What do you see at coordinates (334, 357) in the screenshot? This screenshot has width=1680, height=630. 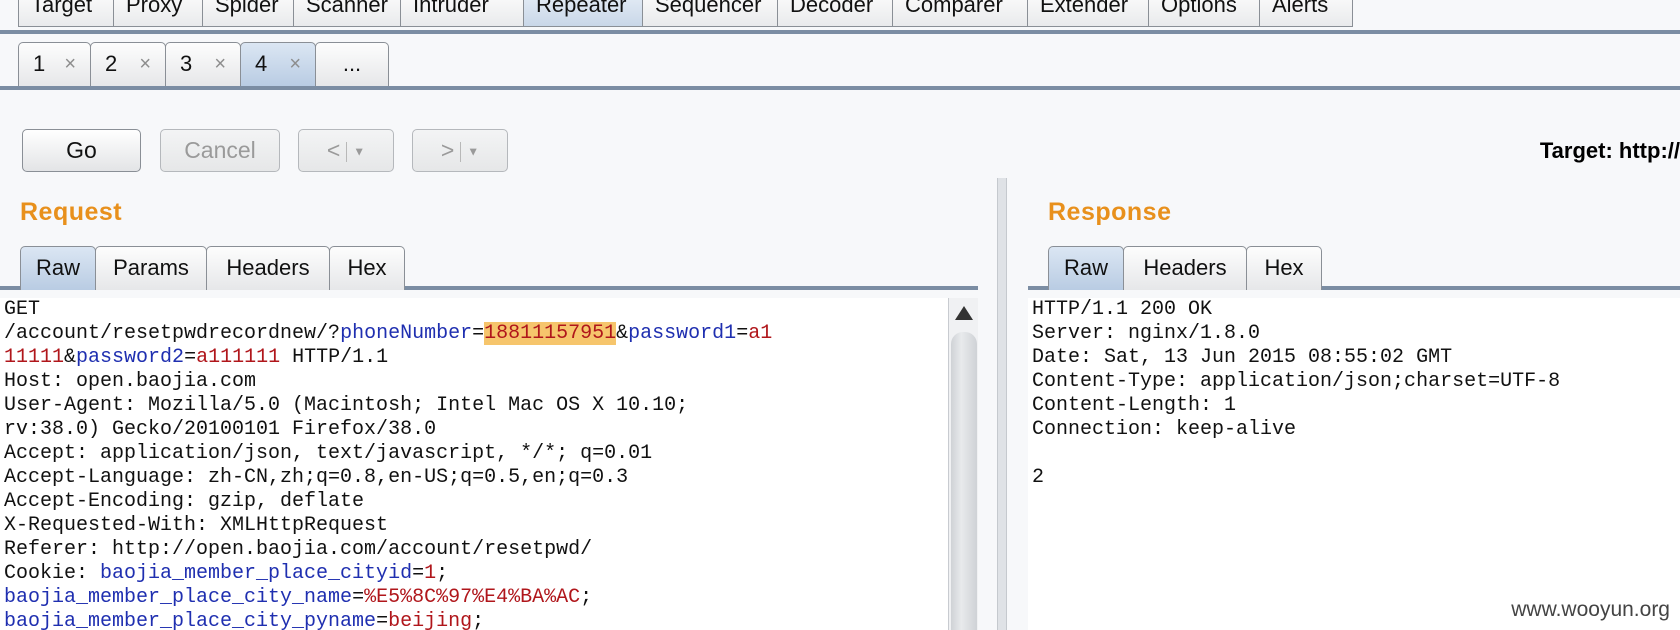 I see `protocol-version: HTTP/1.1` at bounding box center [334, 357].